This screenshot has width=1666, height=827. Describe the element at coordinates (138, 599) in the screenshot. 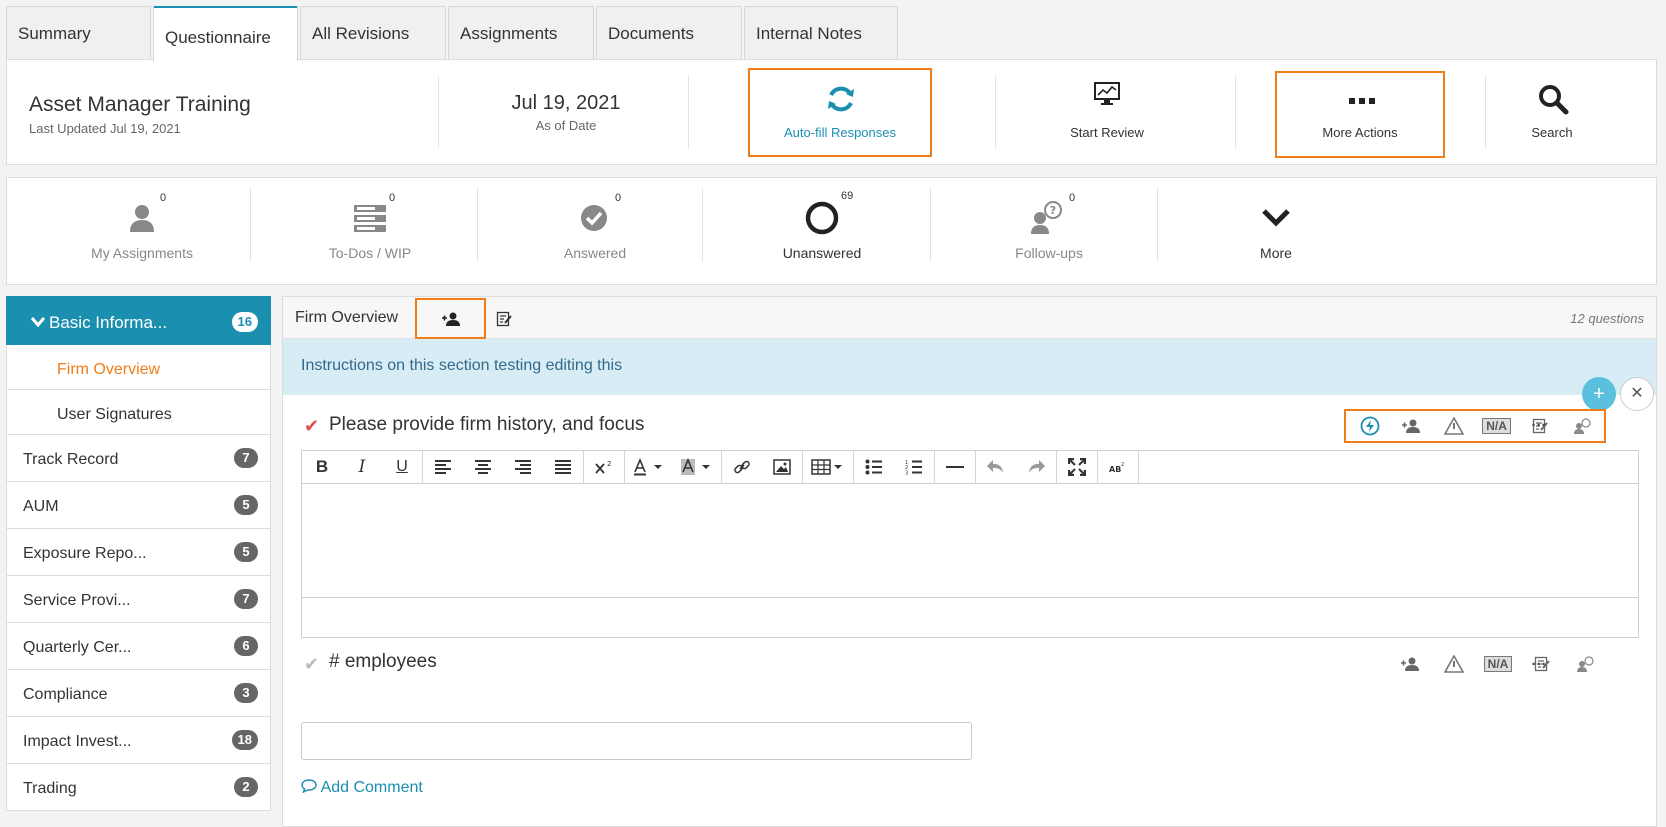

I see `sidebar-item-service-providers: Service Provi... 7` at that location.